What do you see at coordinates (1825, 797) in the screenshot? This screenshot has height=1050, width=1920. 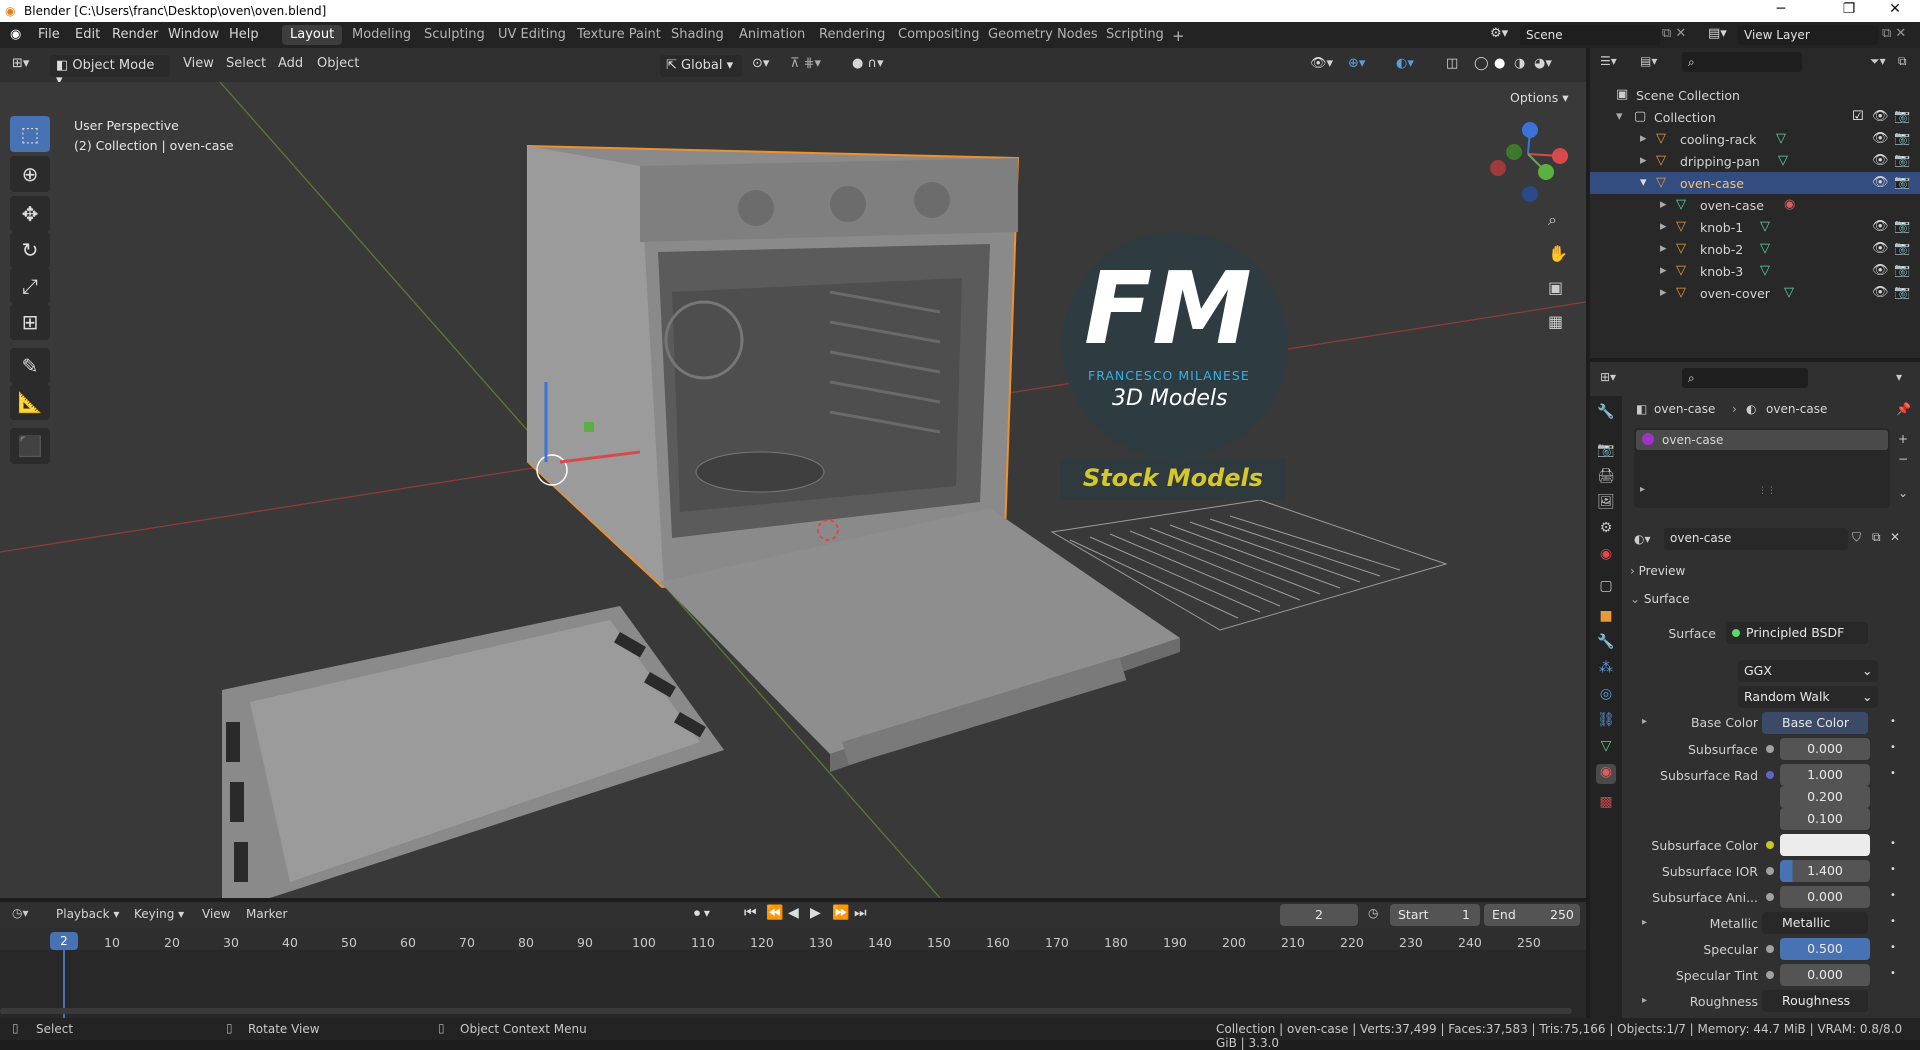 I see `subsurface-radius-y: 0.200` at bounding box center [1825, 797].